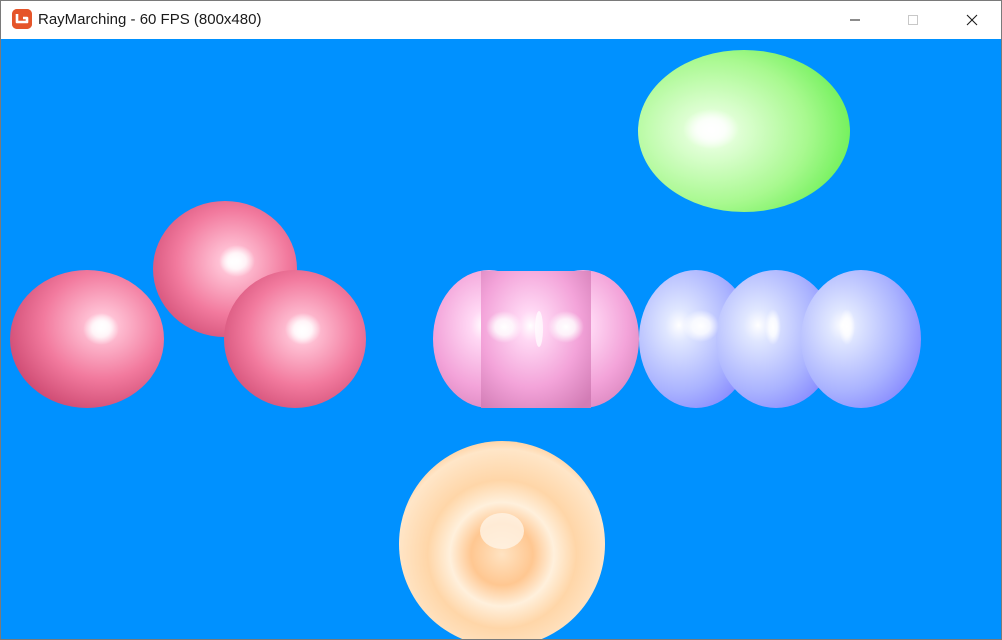  Describe the element at coordinates (150, 19) in the screenshot. I see `window-title: RayMarching - 60 FPS (800x480)` at that location.